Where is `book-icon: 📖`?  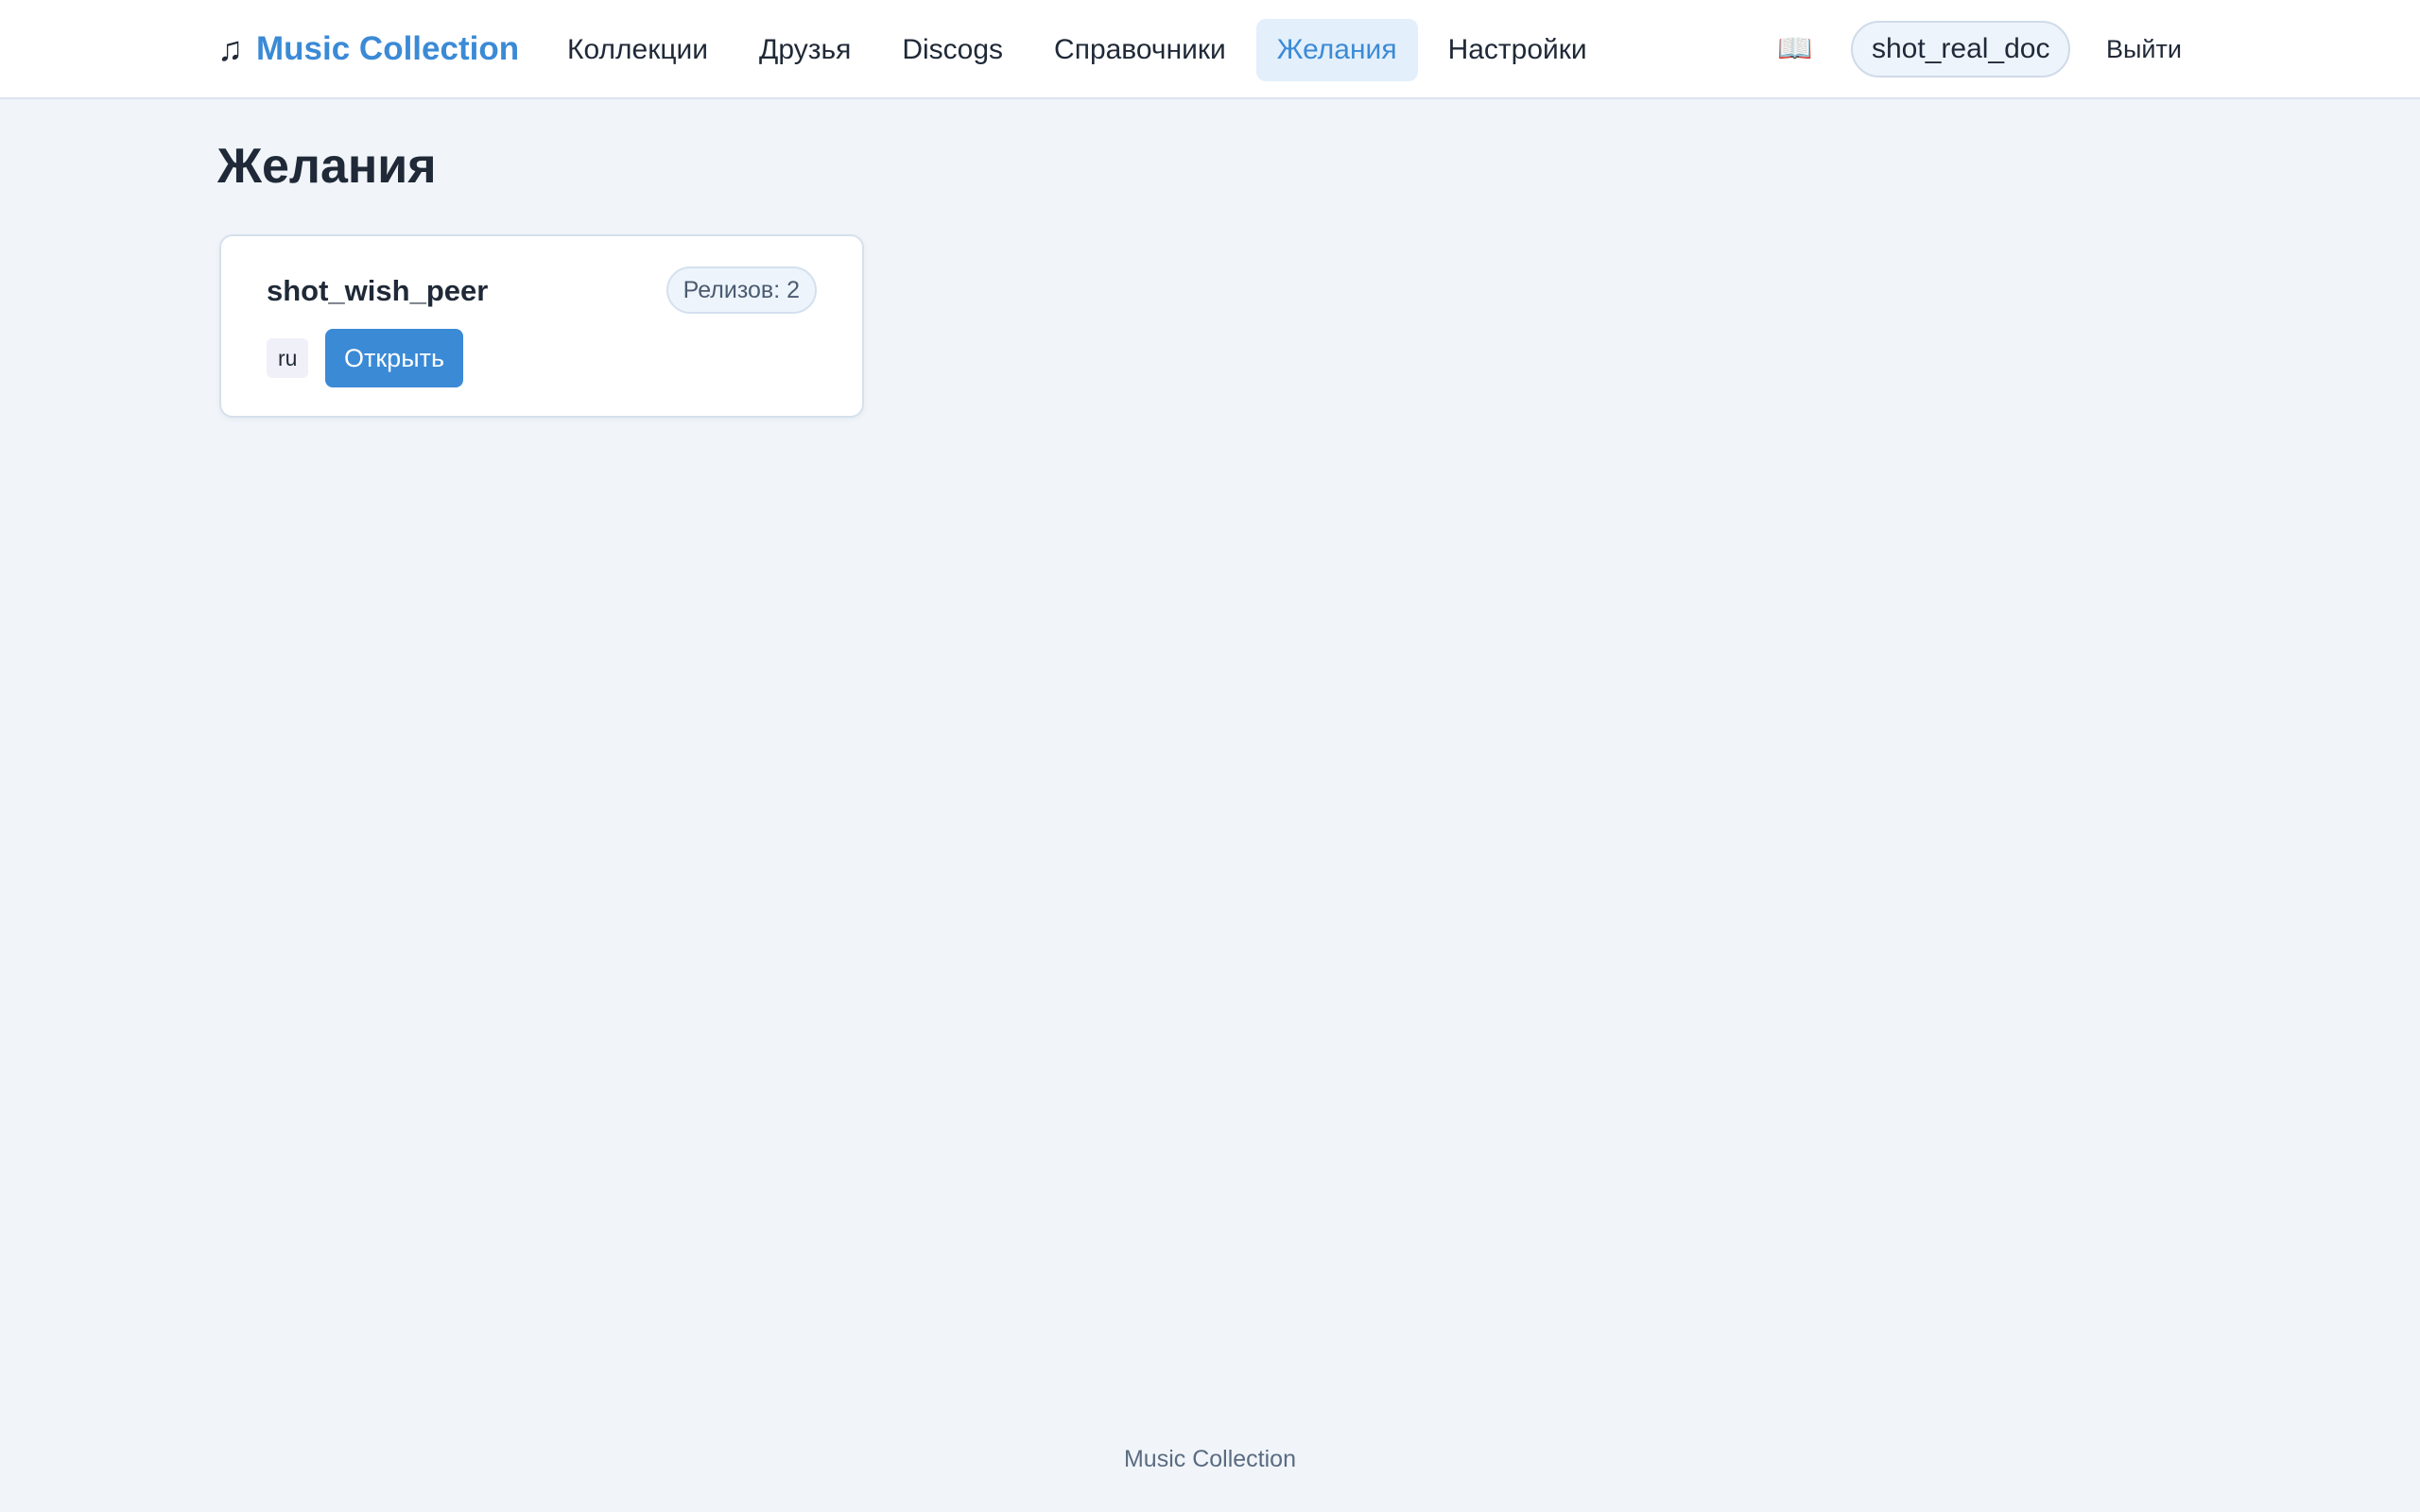
book-icon: 📖 is located at coordinates (1794, 49).